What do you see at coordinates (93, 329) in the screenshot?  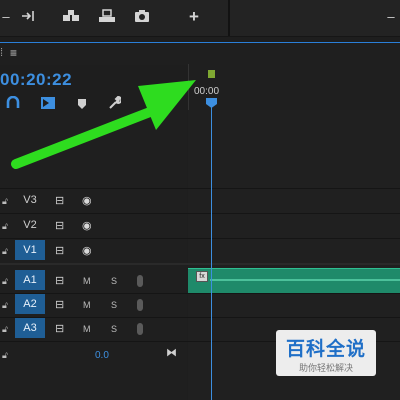 I see `track-header-a3: 🔓︎ A3 ⊟ M S` at bounding box center [93, 329].